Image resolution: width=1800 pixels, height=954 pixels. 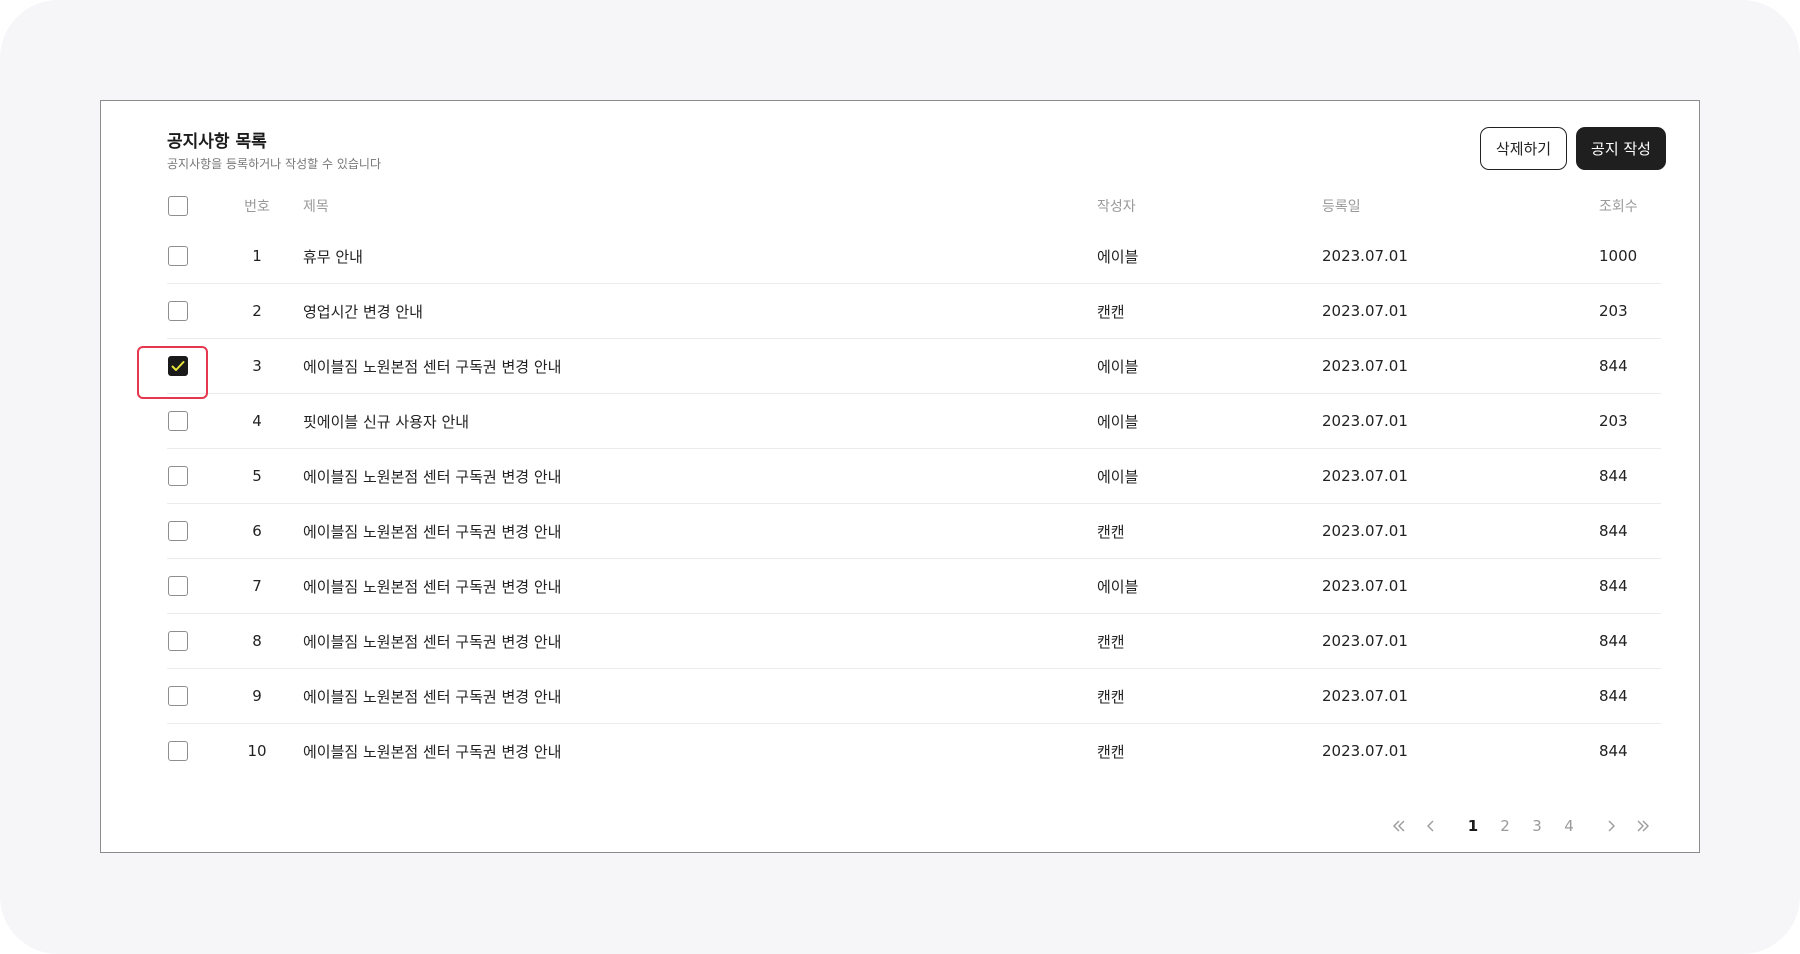 I want to click on row-title: 휴무 안내, so click(x=333, y=256).